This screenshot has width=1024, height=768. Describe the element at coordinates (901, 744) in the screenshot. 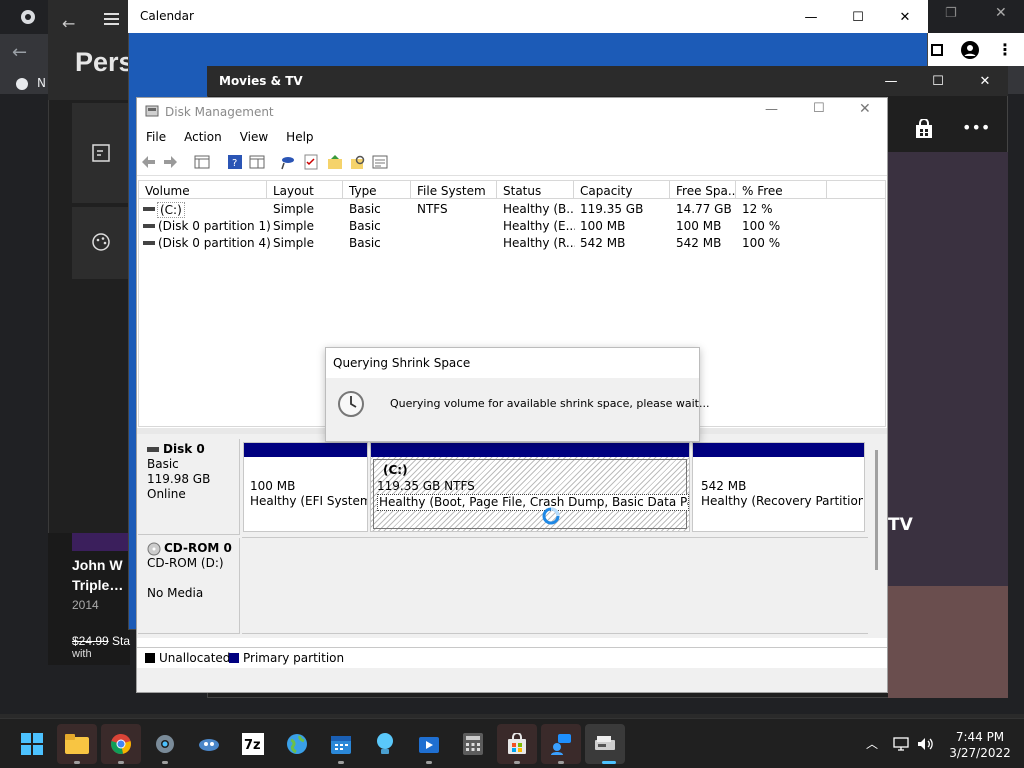

I see `network-icon` at that location.